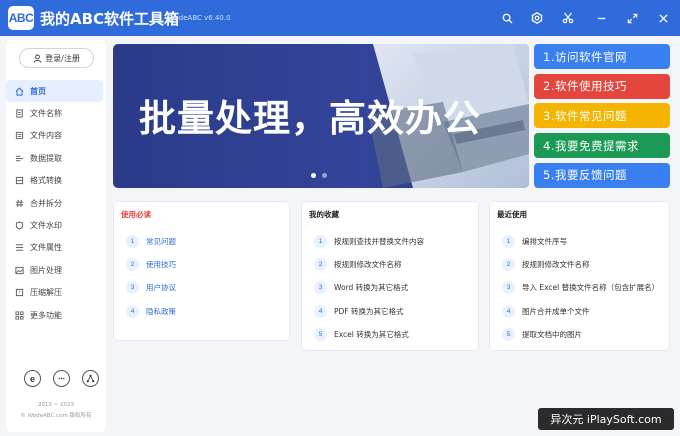 The height and width of the screenshot is (436, 680). I want to click on banner-headline: 批量处理，高效办公, so click(310, 118).